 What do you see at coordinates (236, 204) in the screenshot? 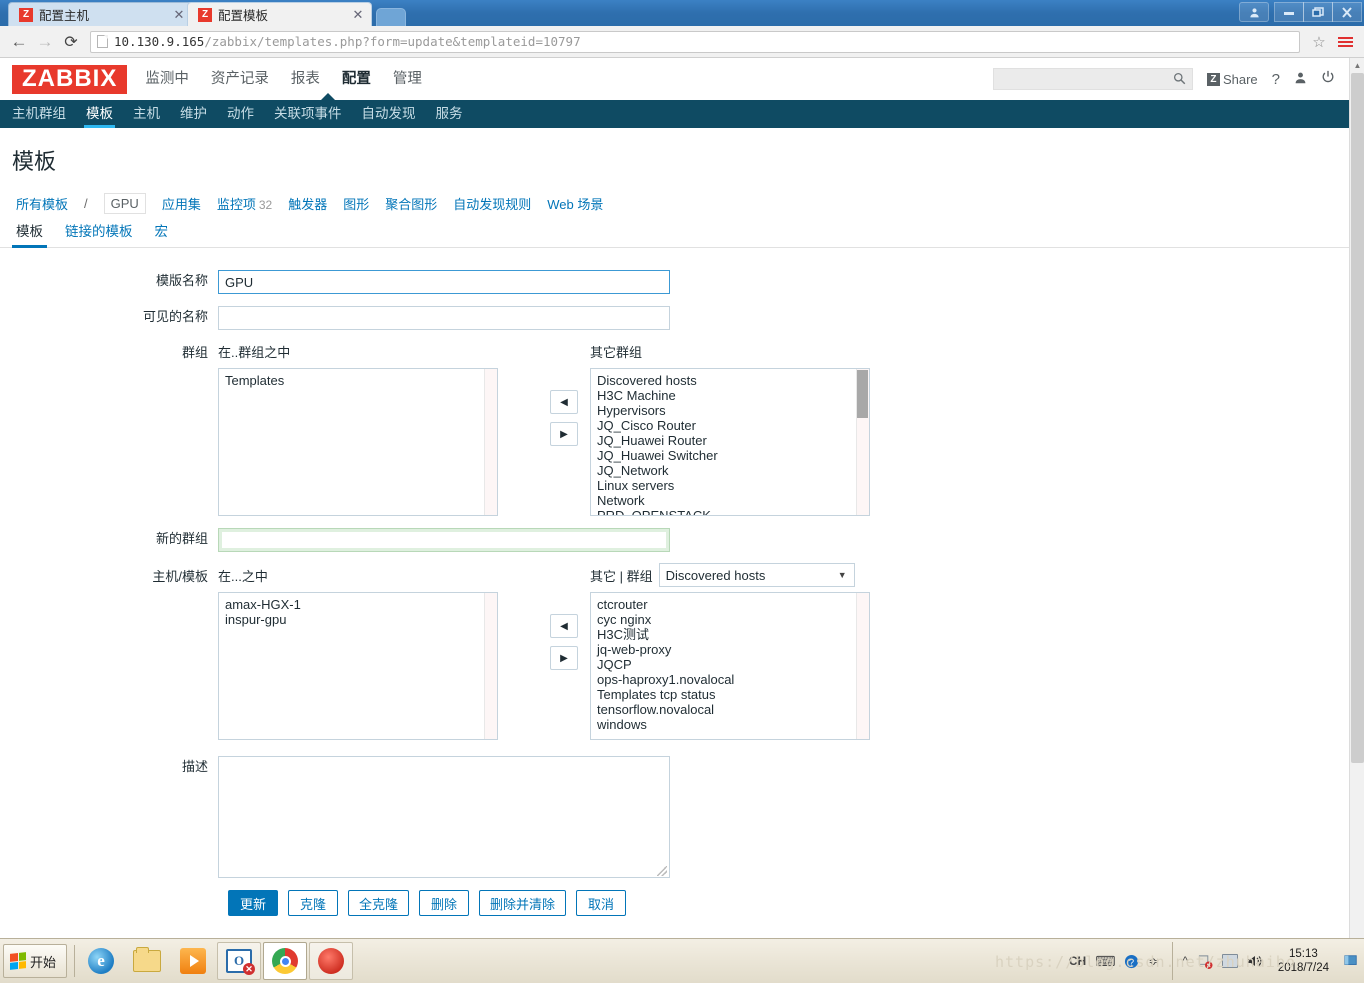
I see `breadcrumb-items: 监控项` at bounding box center [236, 204].